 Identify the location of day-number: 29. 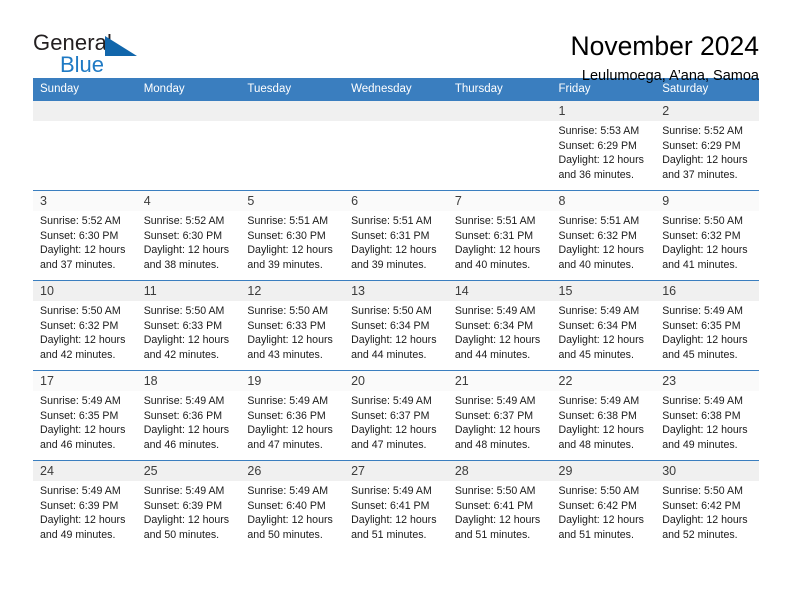
(603, 471).